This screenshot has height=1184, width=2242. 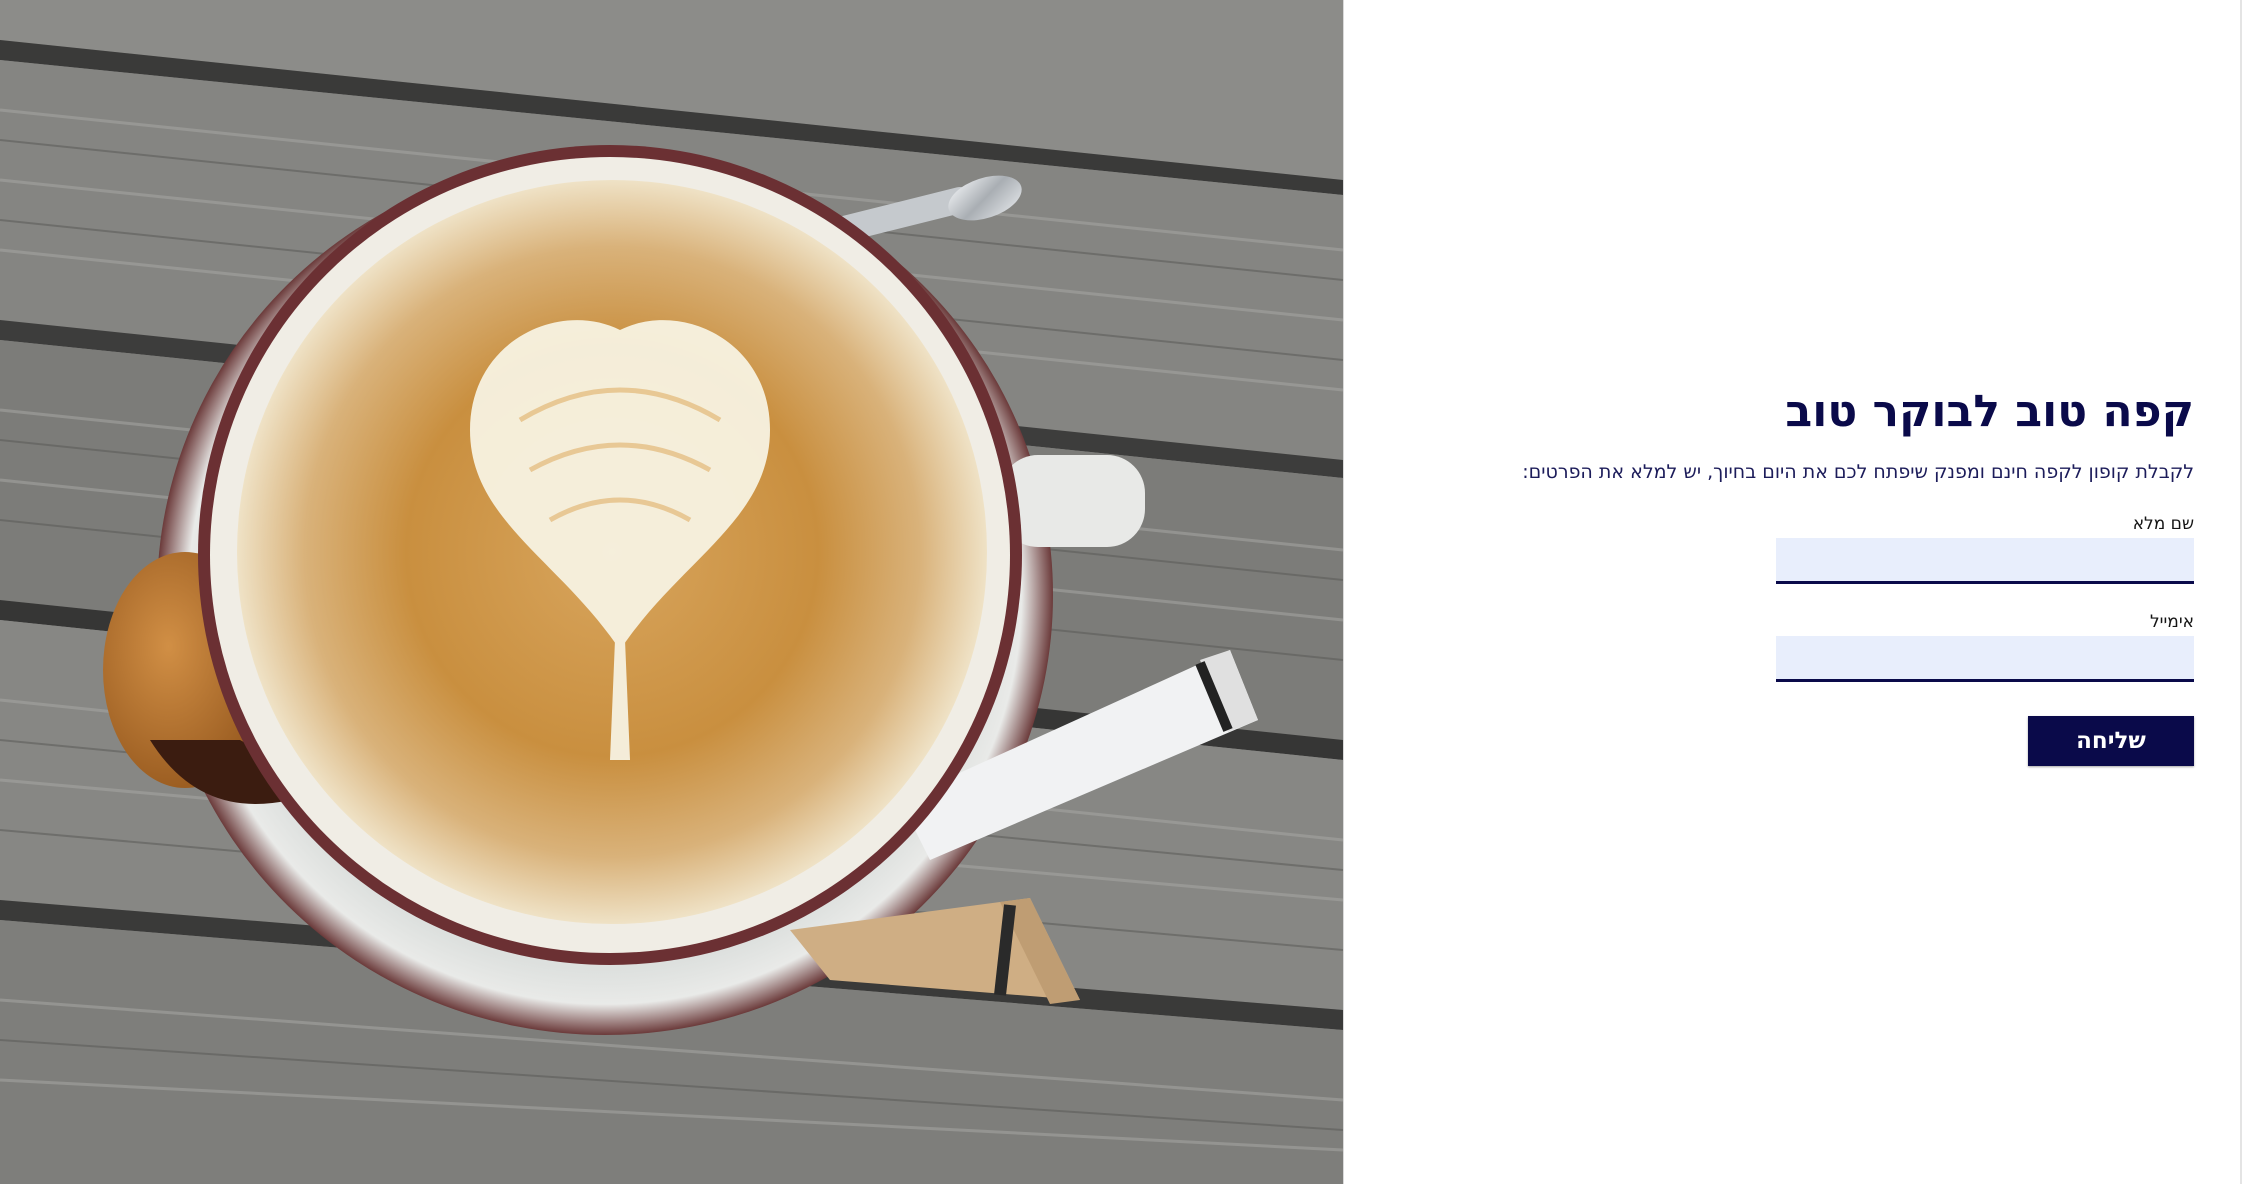 What do you see at coordinates (2111, 741) in the screenshot?
I see `submit-button: שליחה` at bounding box center [2111, 741].